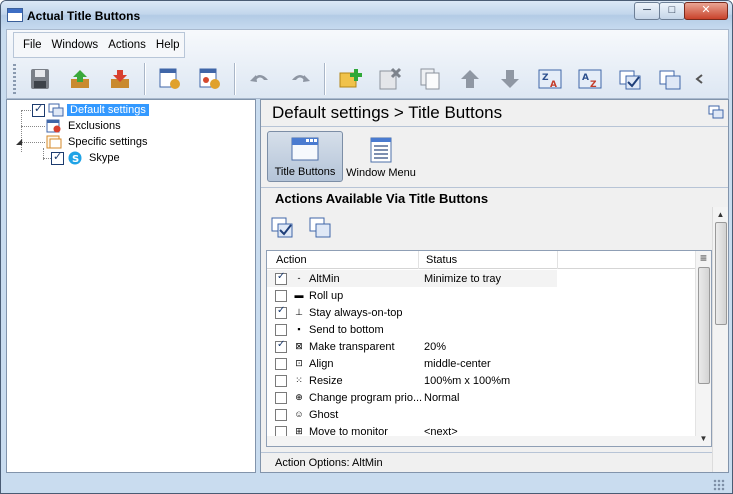 The width and height of the screenshot is (733, 494). Describe the element at coordinates (90, 110) in the screenshot. I see `tree-item-default-settings: Default settings` at that location.